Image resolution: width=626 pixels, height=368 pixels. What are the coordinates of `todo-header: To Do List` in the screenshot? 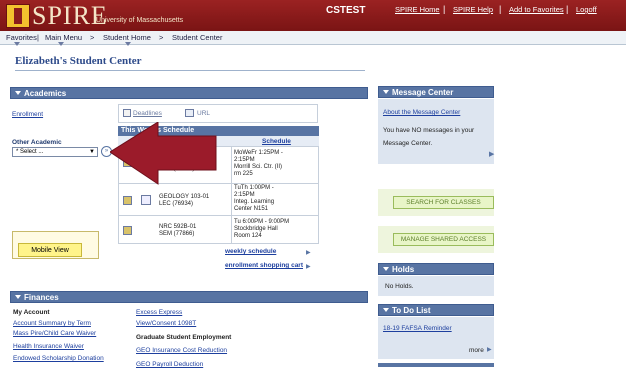 It's located at (436, 310).